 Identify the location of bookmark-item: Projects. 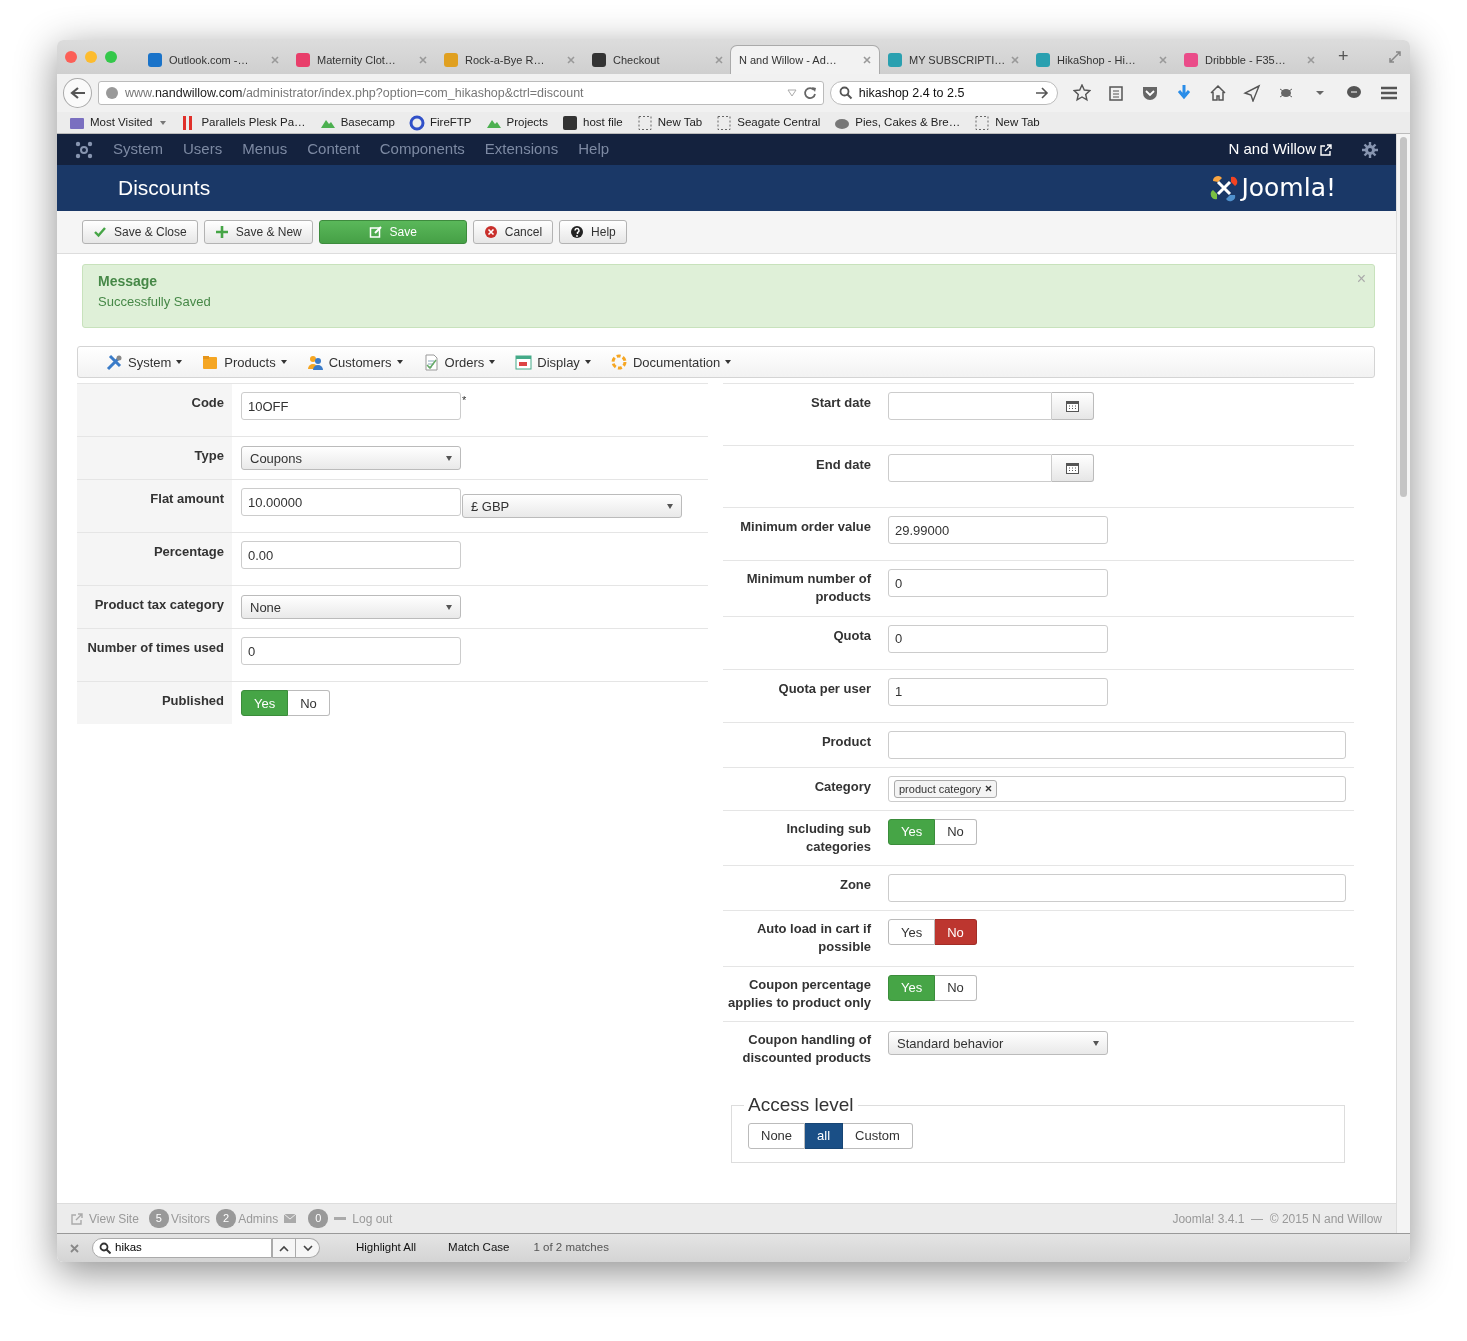
(517, 122).